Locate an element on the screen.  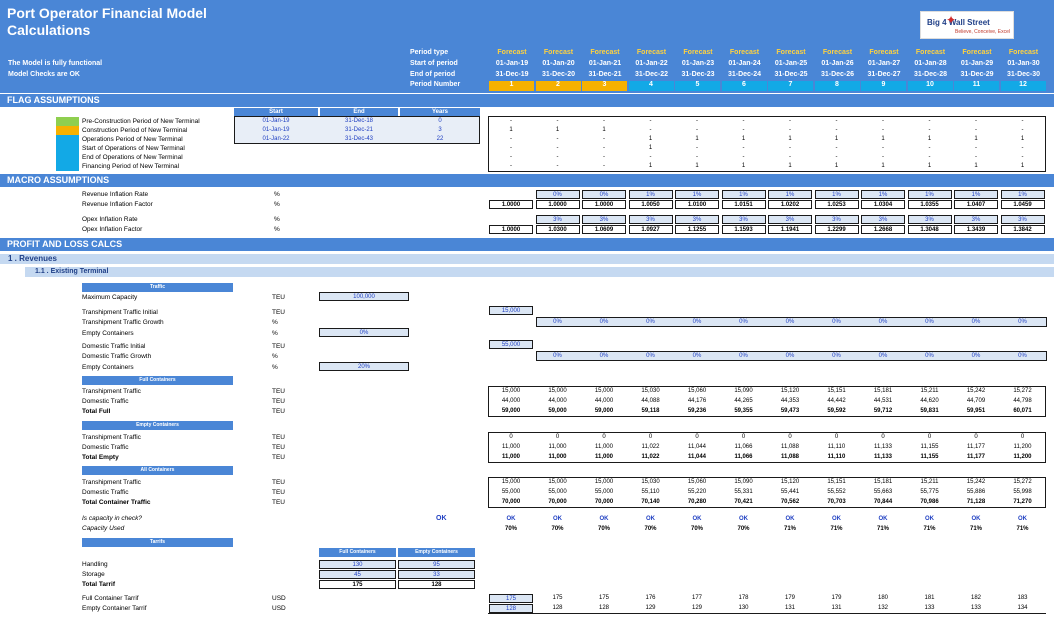
macro-factor-cell: 1.3048 is located at coordinates (929, 229).